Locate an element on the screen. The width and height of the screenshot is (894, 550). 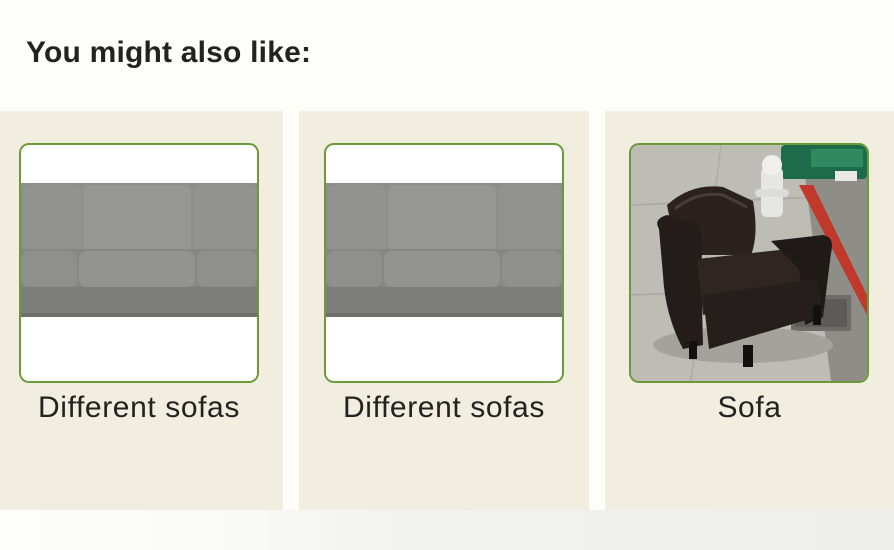
footer-divider is located at coordinates (447, 530).